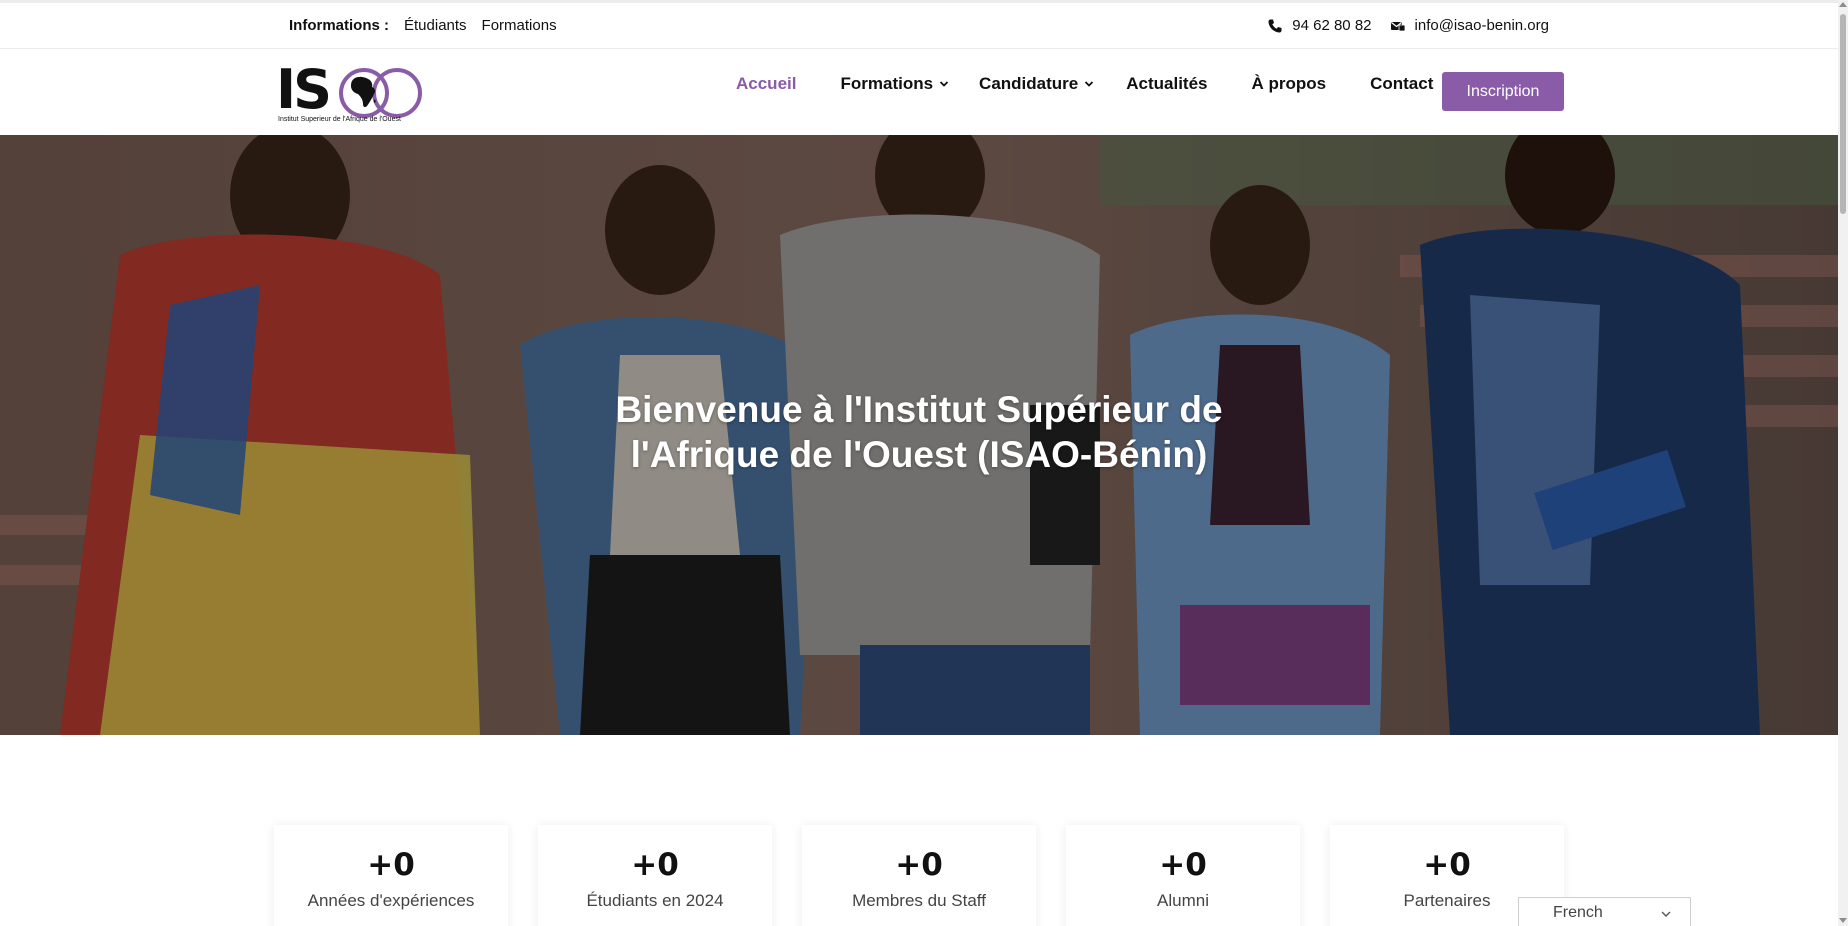 This screenshot has width=1848, height=926. I want to click on scrollbar-thumb, so click(1843, 114).